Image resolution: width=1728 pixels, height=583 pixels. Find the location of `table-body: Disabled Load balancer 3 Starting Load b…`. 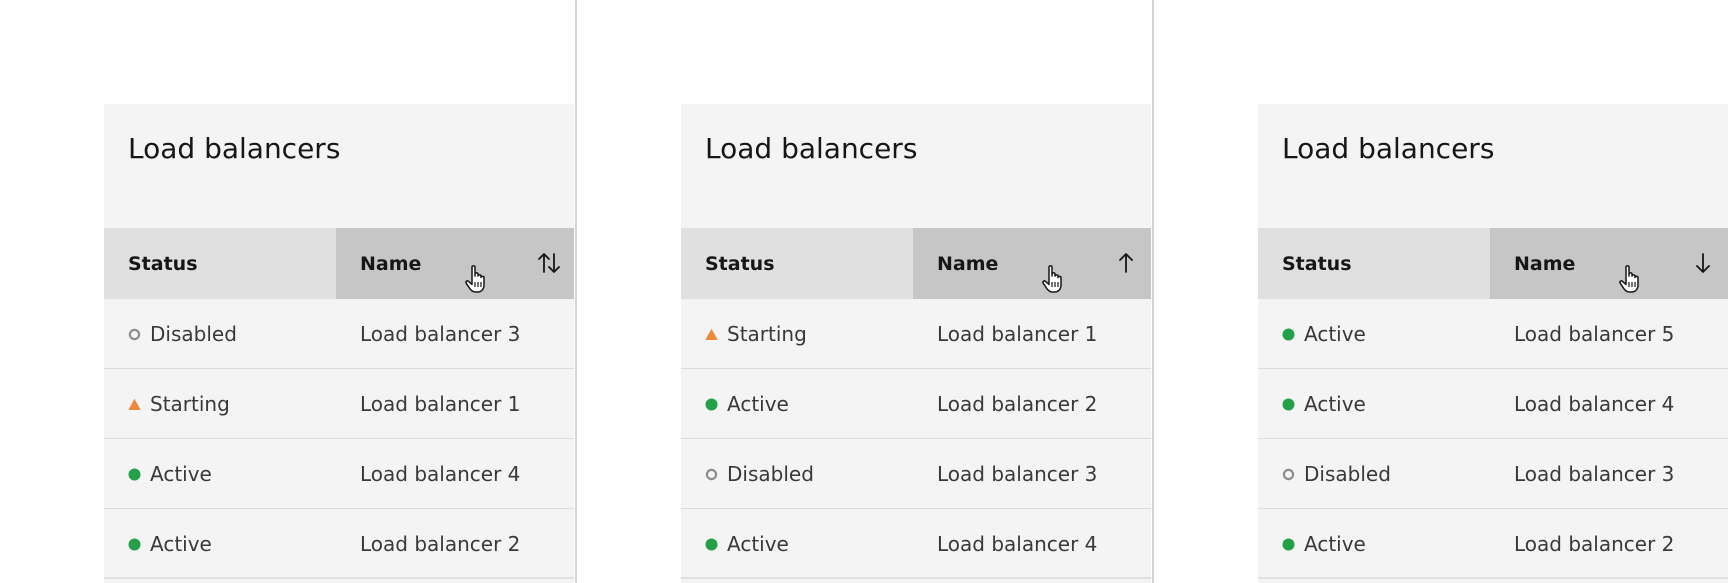

table-body: Disabled Load balancer 3 Starting Load b… is located at coordinates (339, 439).